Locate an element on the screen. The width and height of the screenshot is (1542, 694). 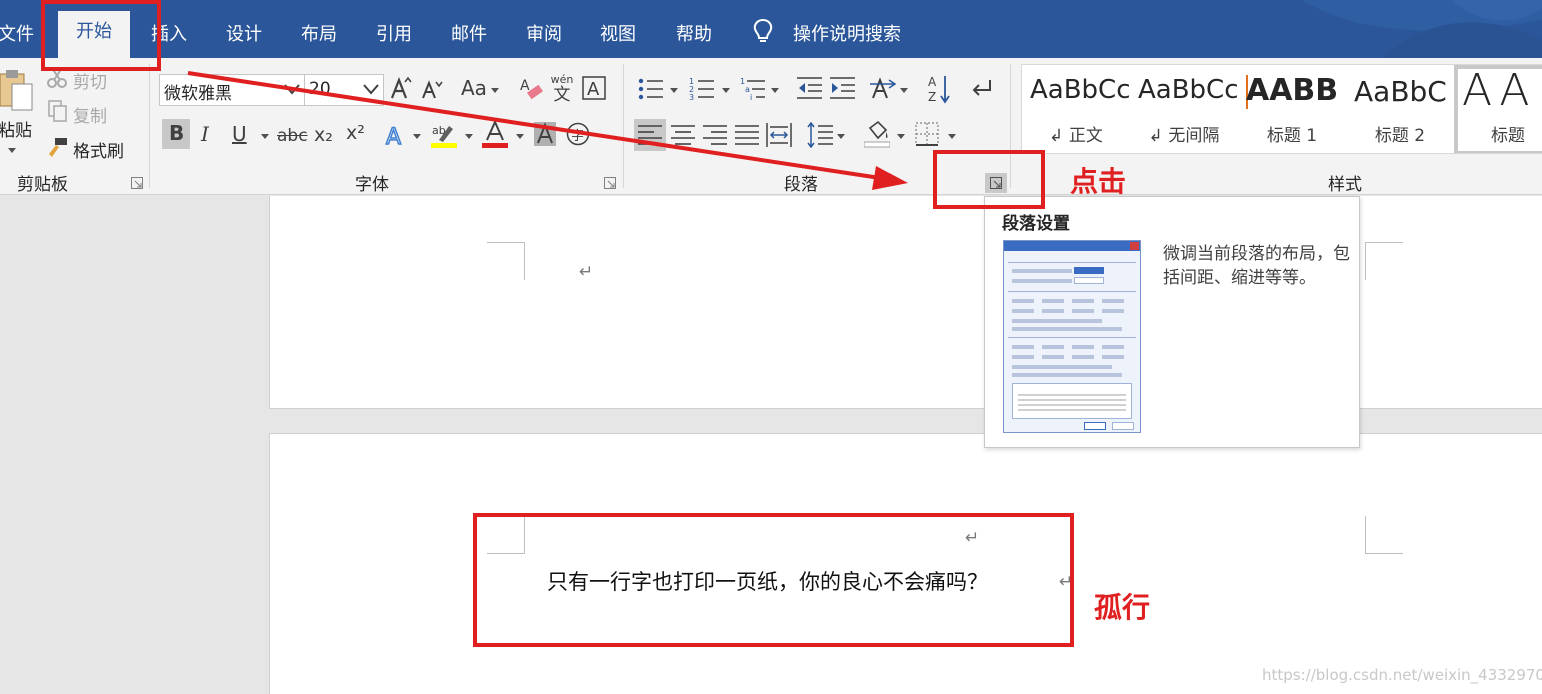
style-name: ↲ 正文 is located at coordinates (1076, 136).